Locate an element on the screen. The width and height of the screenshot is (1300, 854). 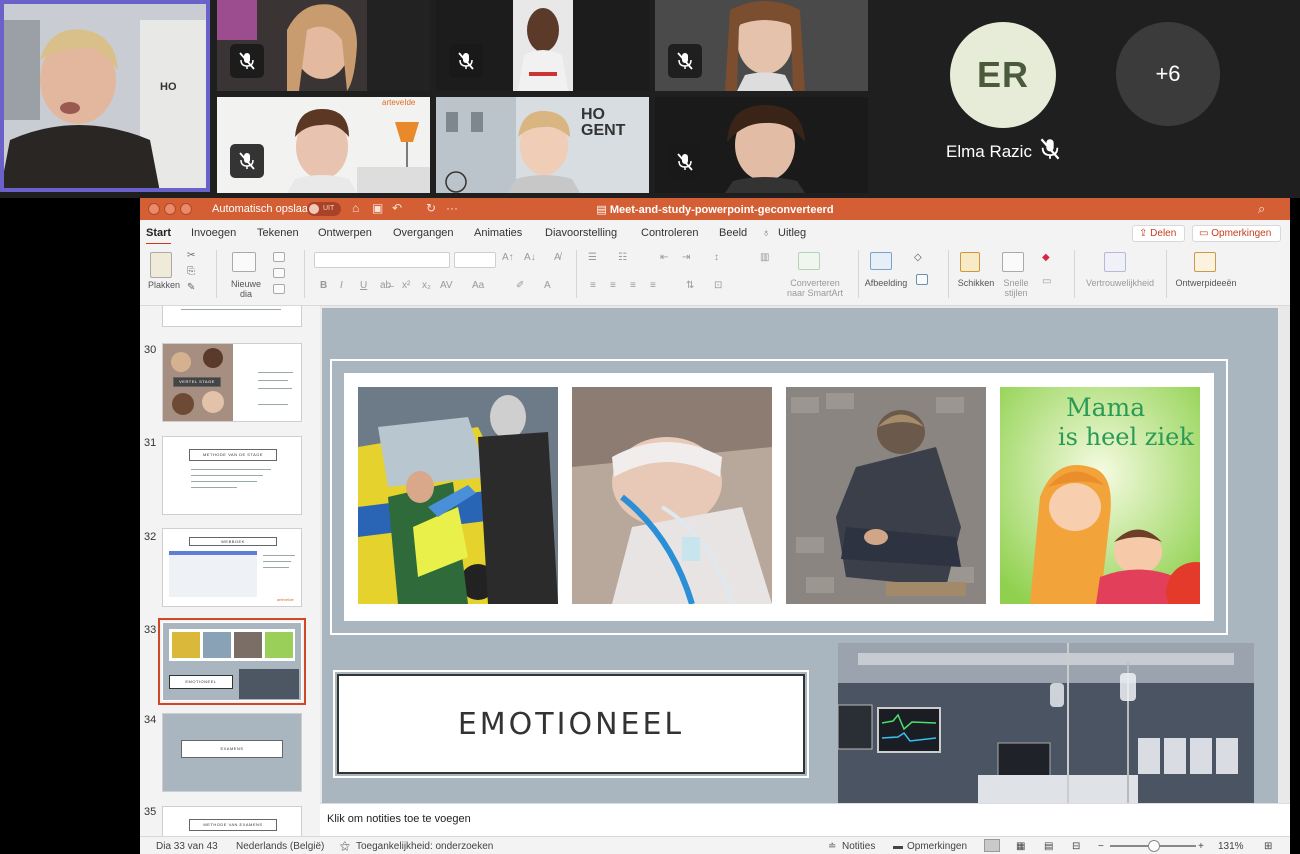
tab-controleren: Controleren is located at coordinates (669, 233).